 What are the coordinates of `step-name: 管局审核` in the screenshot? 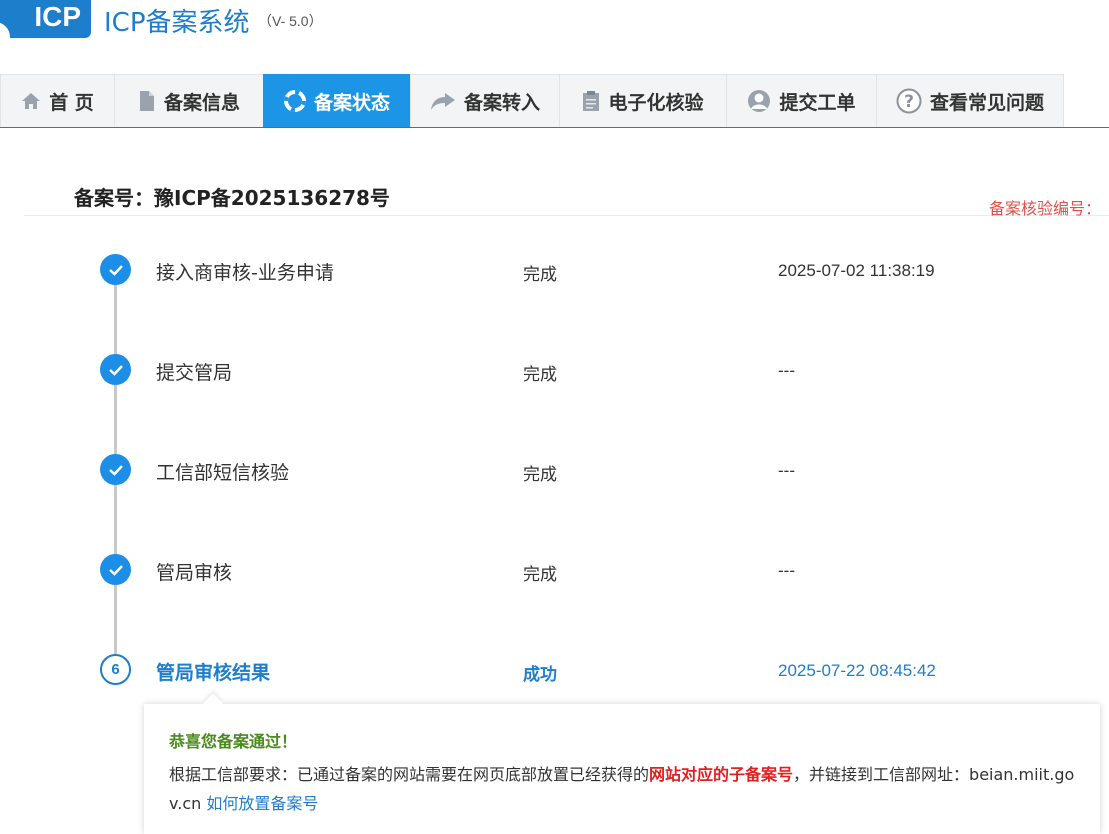 It's located at (194, 573).